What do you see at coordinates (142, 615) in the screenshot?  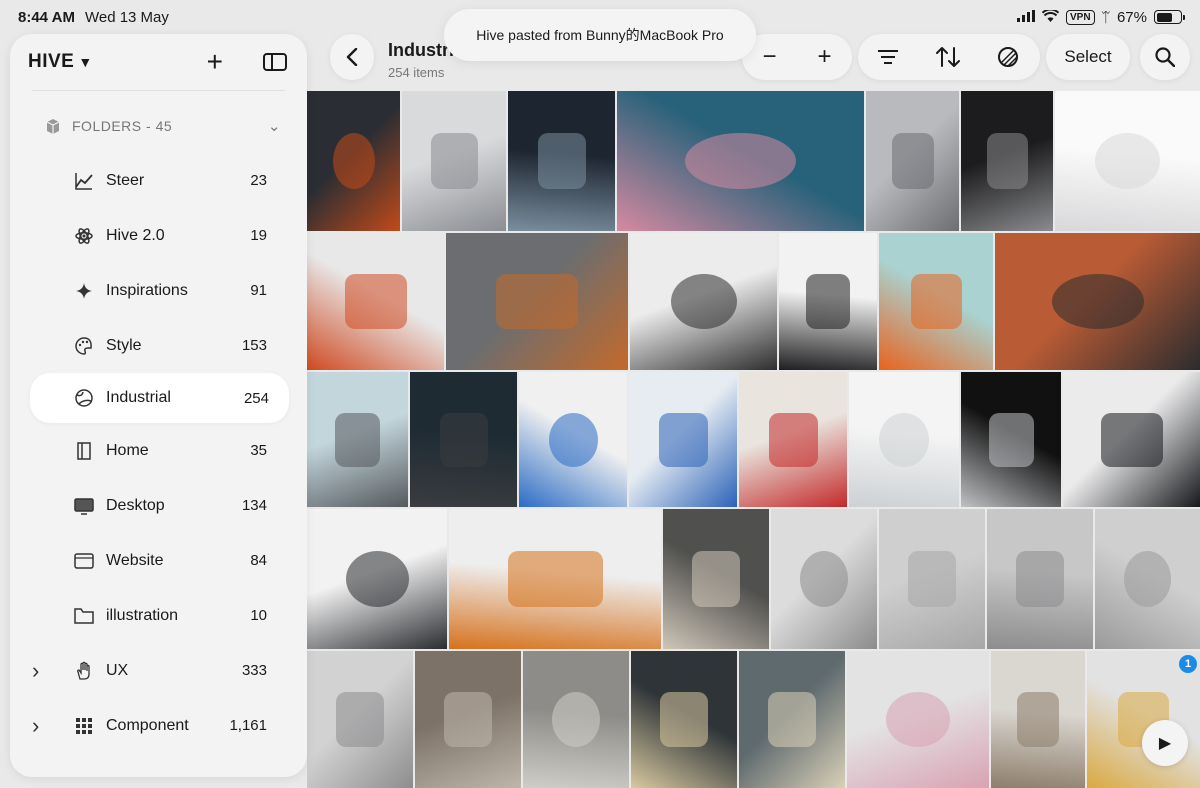 I see `sidebar-item-label: illustration` at bounding box center [142, 615].